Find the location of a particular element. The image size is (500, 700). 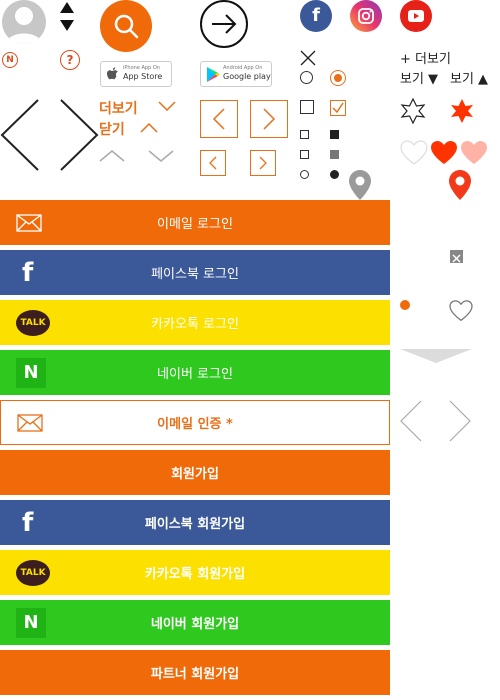

facebook-signup-button: f 페이스북 회원가입 is located at coordinates (195, 522).